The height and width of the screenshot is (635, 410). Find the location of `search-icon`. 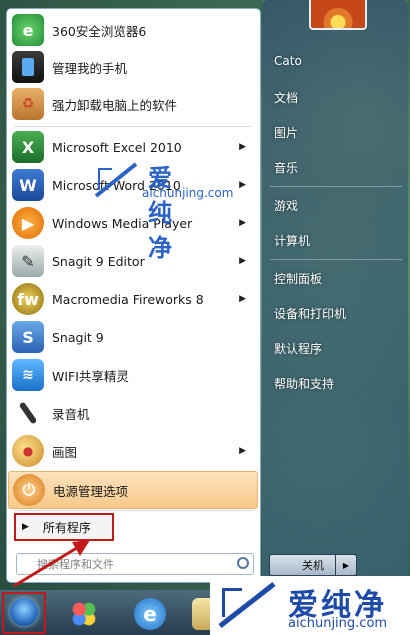

search-icon is located at coordinates (243, 563).